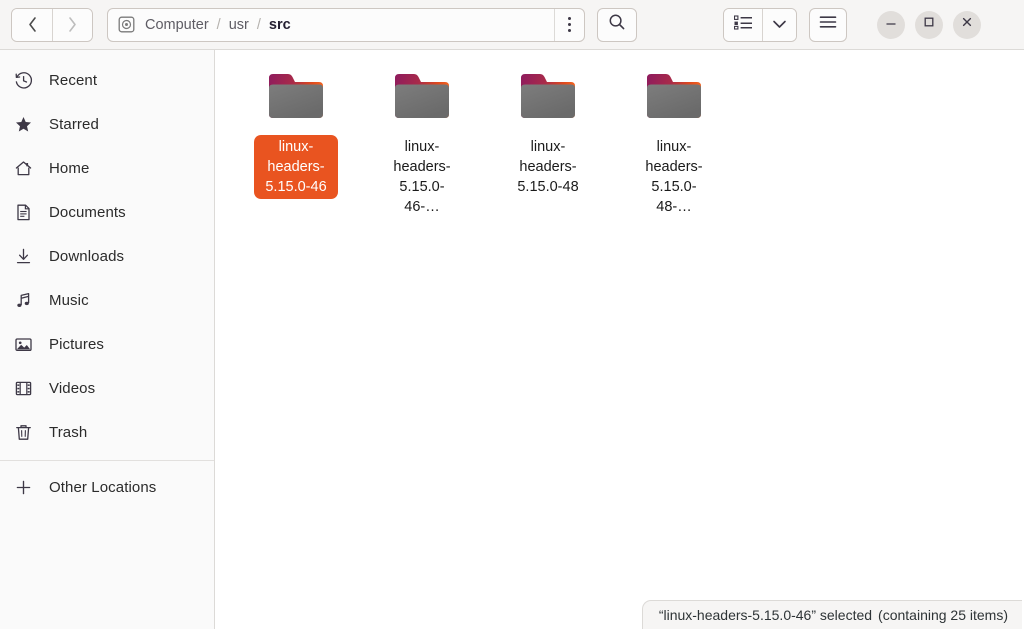 The height and width of the screenshot is (629, 1024). What do you see at coordinates (107, 80) in the screenshot?
I see `sidebar-item-recent: Recent` at bounding box center [107, 80].